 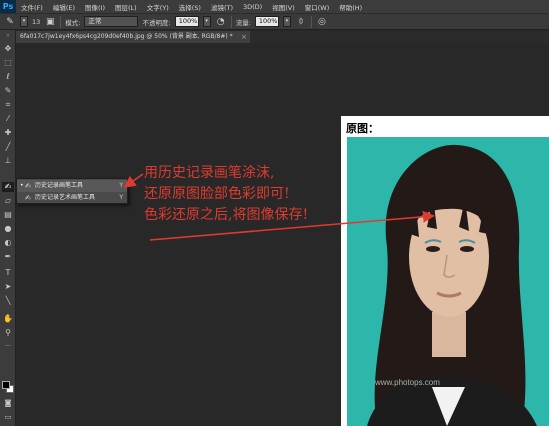 I want to click on quick-mask-icon: ◙, so click(x=8, y=403).